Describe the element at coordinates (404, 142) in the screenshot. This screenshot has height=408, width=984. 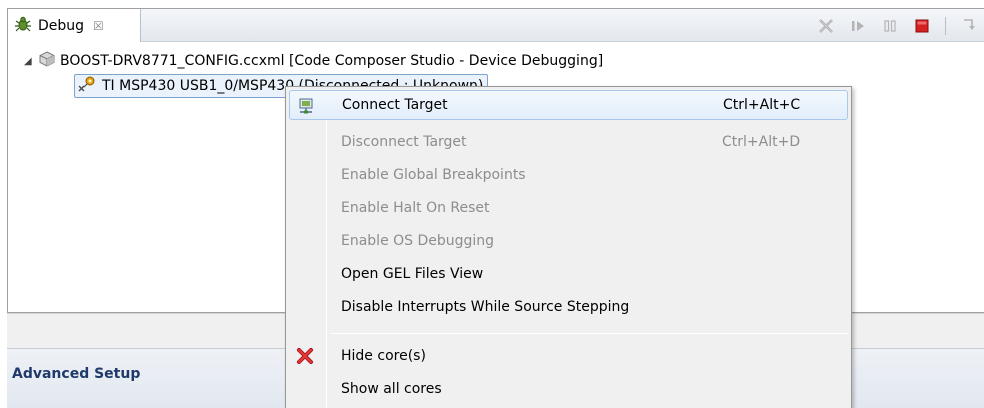
I see `menu-item-label: Disconnect Target` at that location.